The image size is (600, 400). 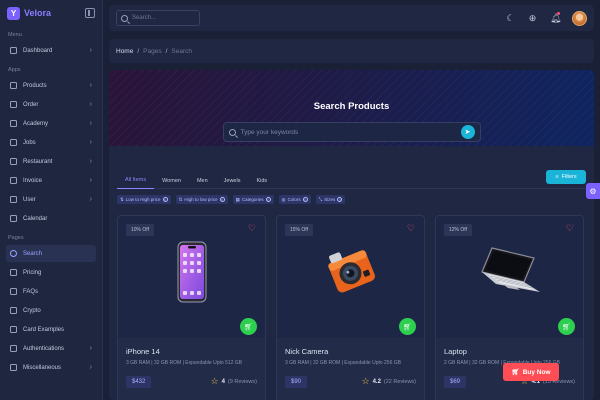 I want to click on tab-kids: Kids, so click(x=261, y=181).